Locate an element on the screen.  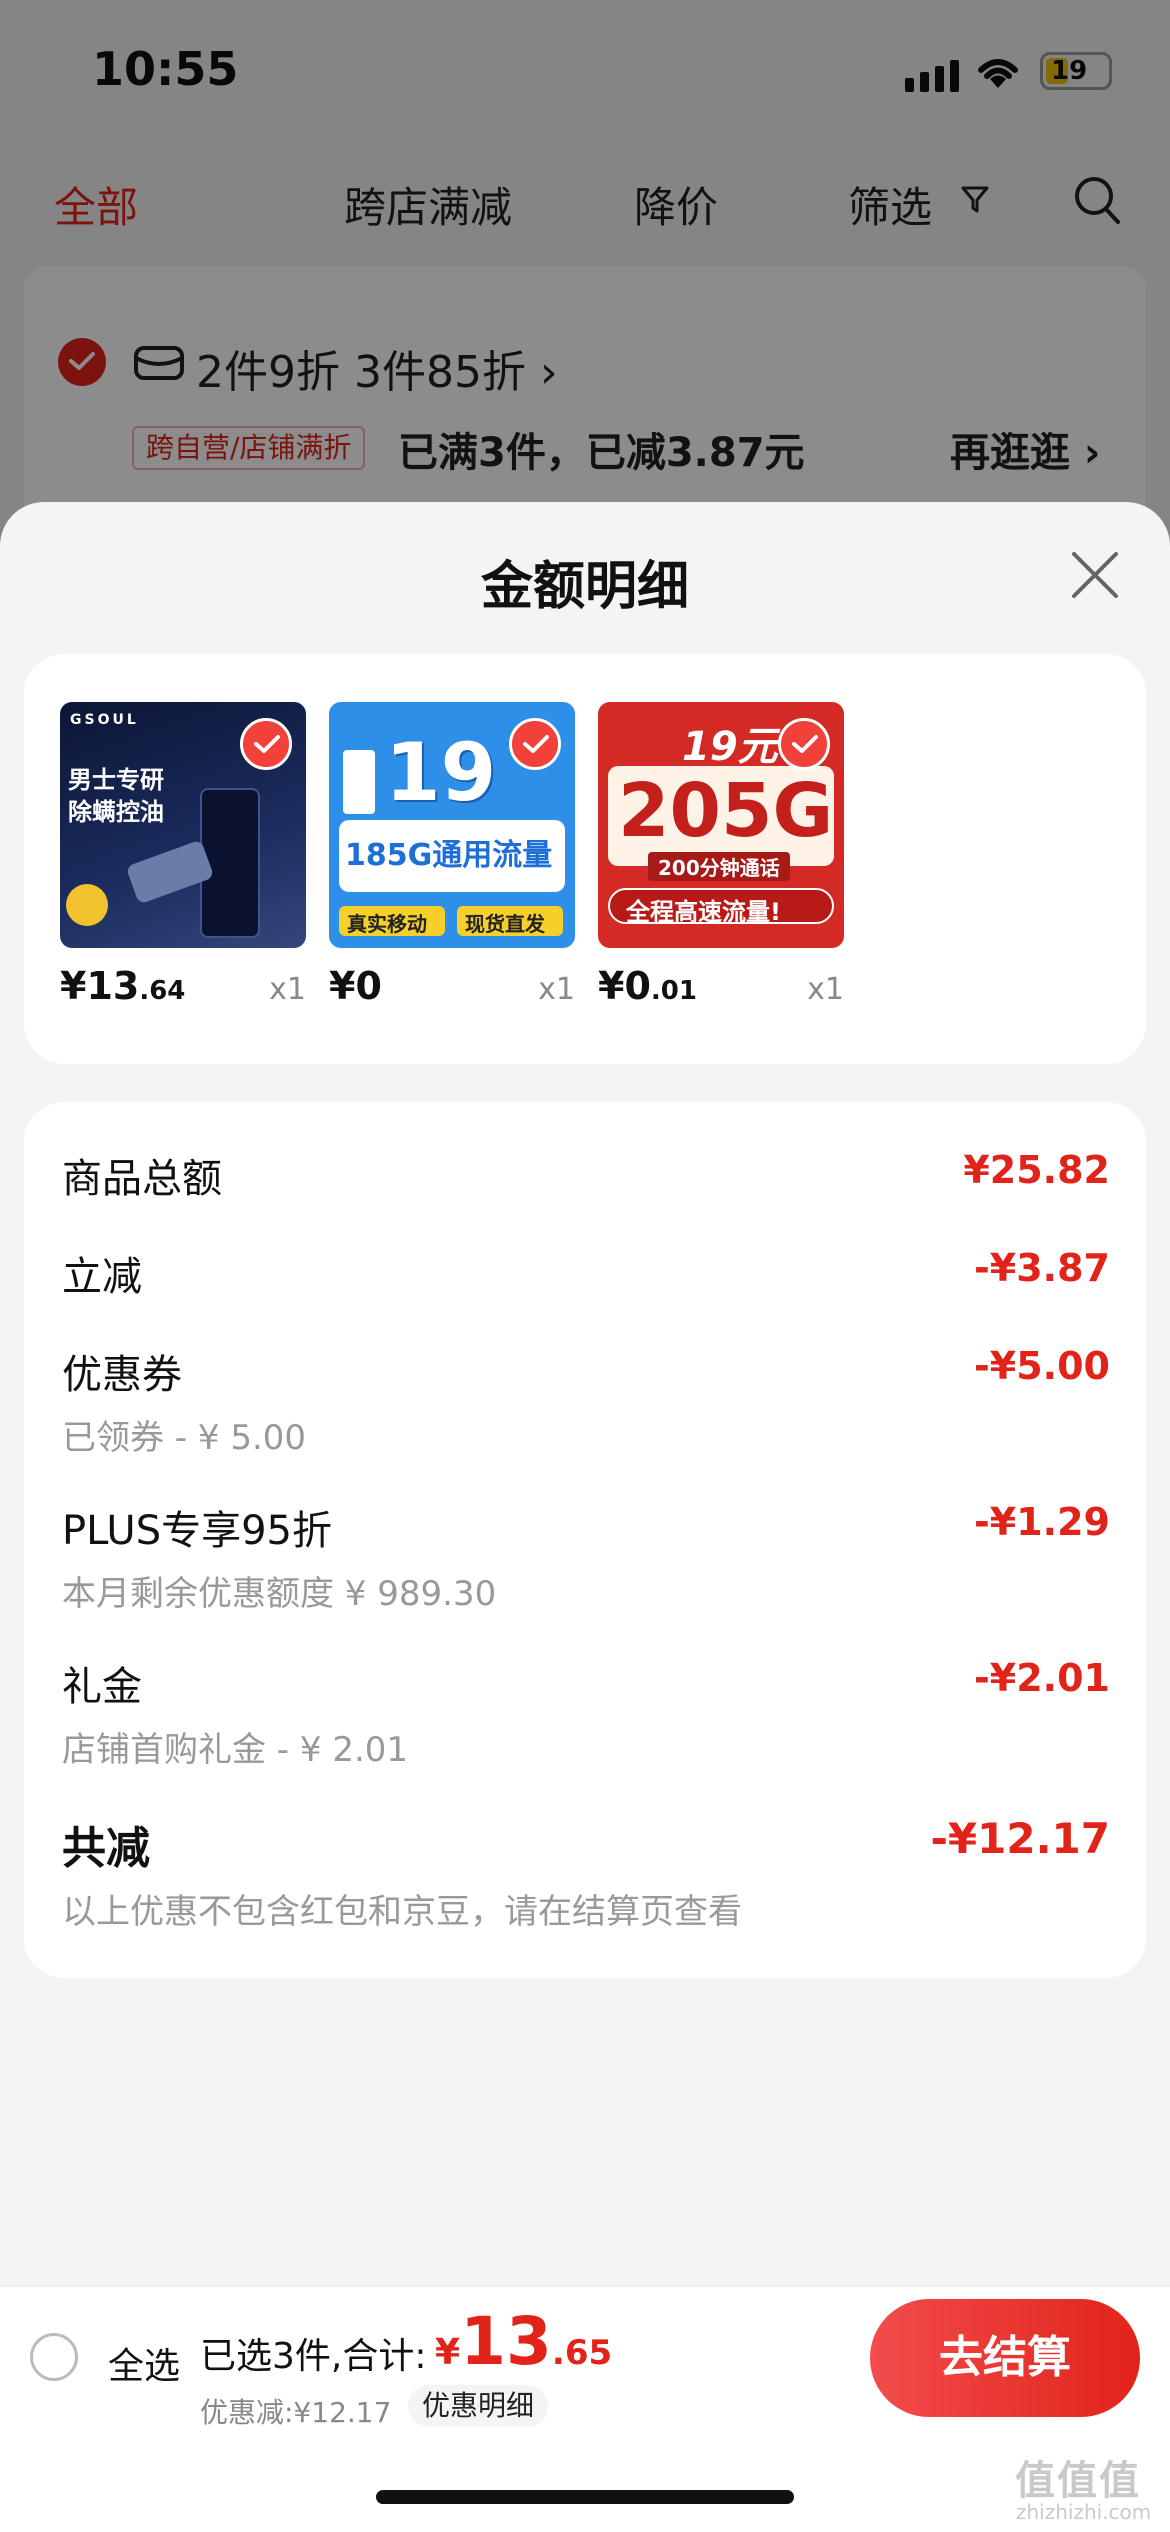
product-price: ¥13.64 is located at coordinates (123, 986).